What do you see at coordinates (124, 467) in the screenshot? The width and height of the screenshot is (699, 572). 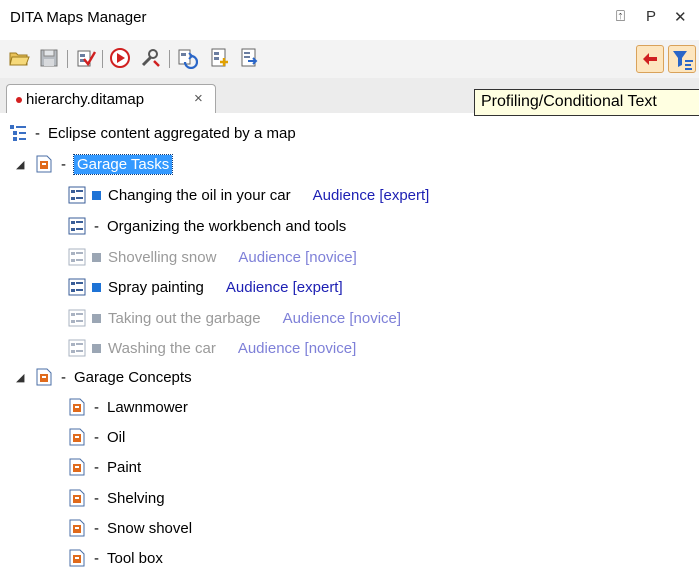 I see `item-label: Paint` at bounding box center [124, 467].